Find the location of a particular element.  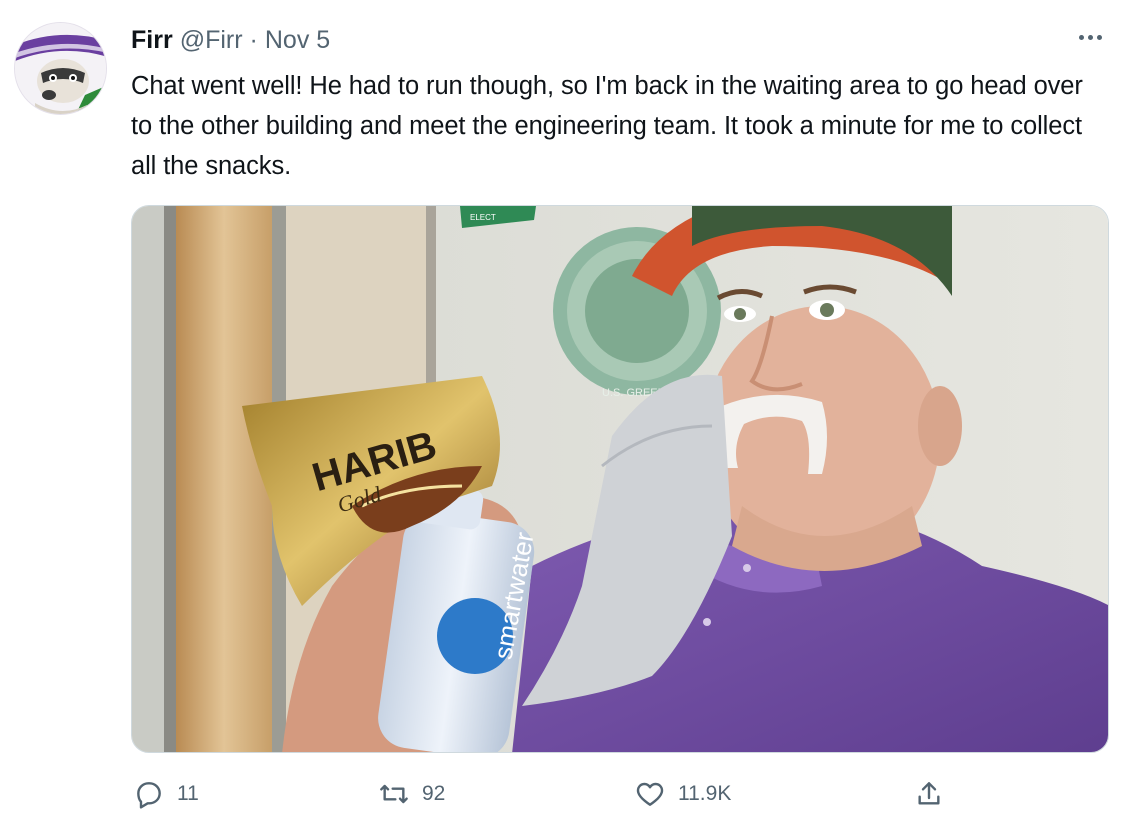

tweet-header: Firr @Firr · Nov 5 is located at coordinates (230, 41).